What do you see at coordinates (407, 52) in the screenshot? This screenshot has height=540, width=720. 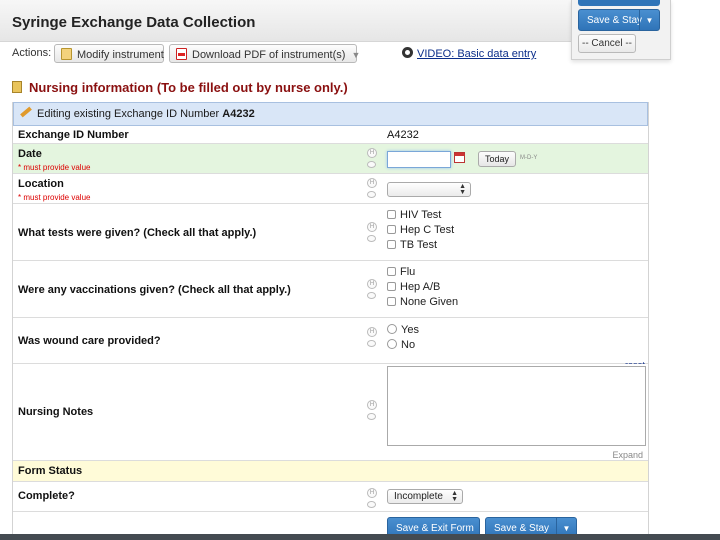 I see `film-reel-icon` at bounding box center [407, 52].